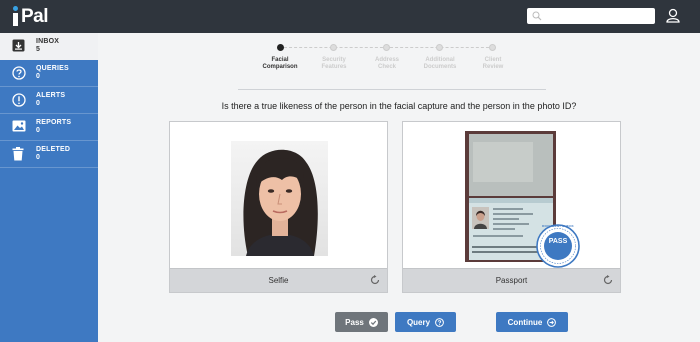 The width and height of the screenshot is (700, 342). I want to click on step-label-facial-comparison: Facial Comparison, so click(280, 63).